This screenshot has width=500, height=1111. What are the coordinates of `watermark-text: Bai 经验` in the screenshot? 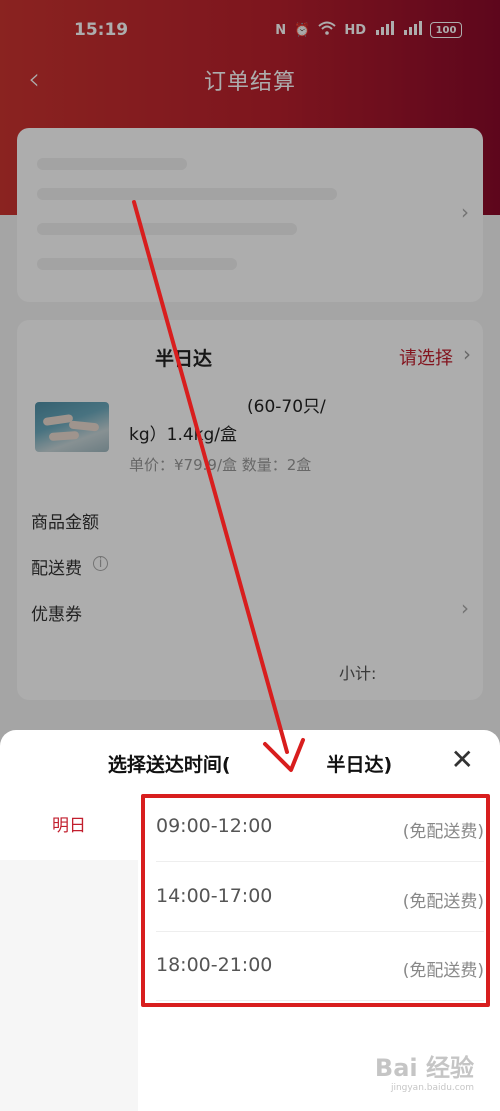 It's located at (424, 1068).